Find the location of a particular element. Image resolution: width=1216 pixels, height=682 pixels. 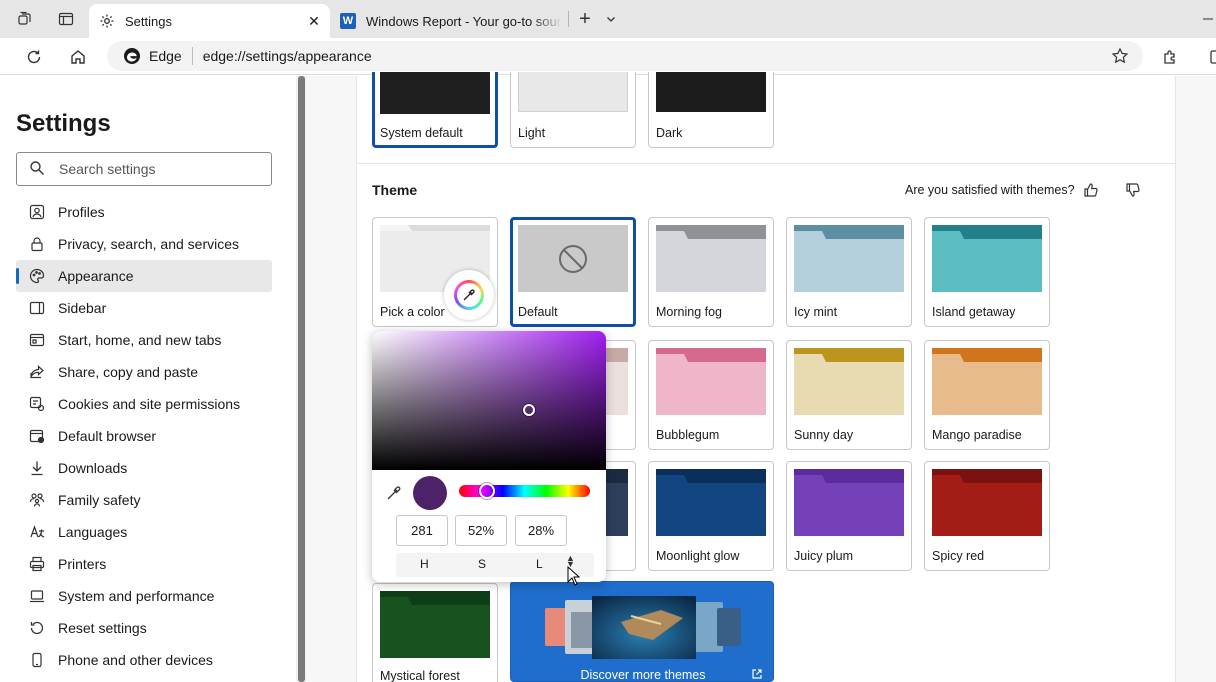

theme-tile-label: Mystical forest is located at coordinates (420, 675).